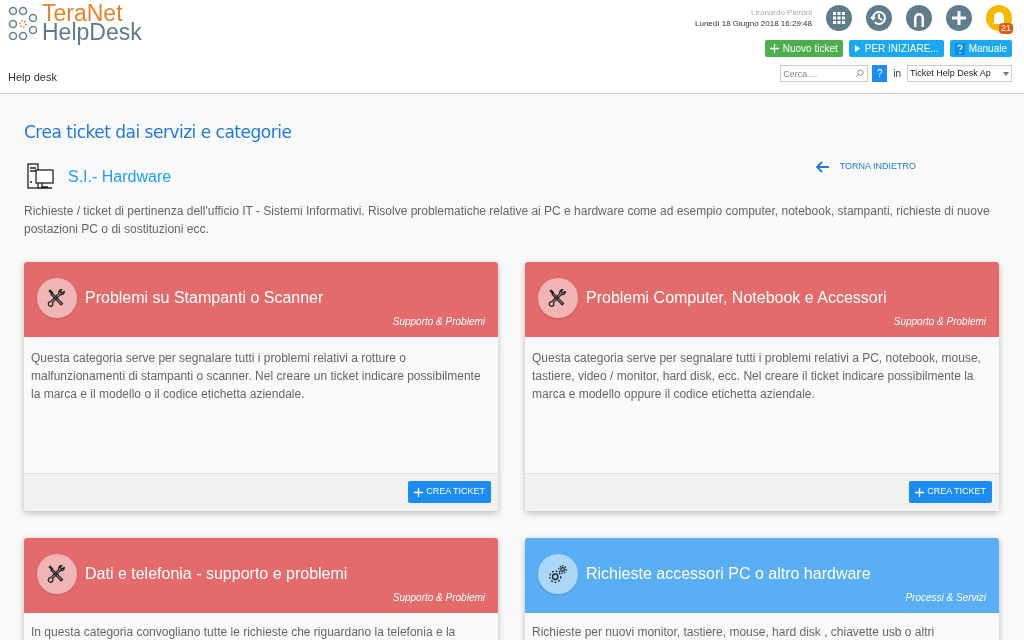 The height and width of the screenshot is (640, 1024). What do you see at coordinates (728, 573) in the screenshot?
I see `card-title: Richieste accessori PC o altro hardware` at bounding box center [728, 573].